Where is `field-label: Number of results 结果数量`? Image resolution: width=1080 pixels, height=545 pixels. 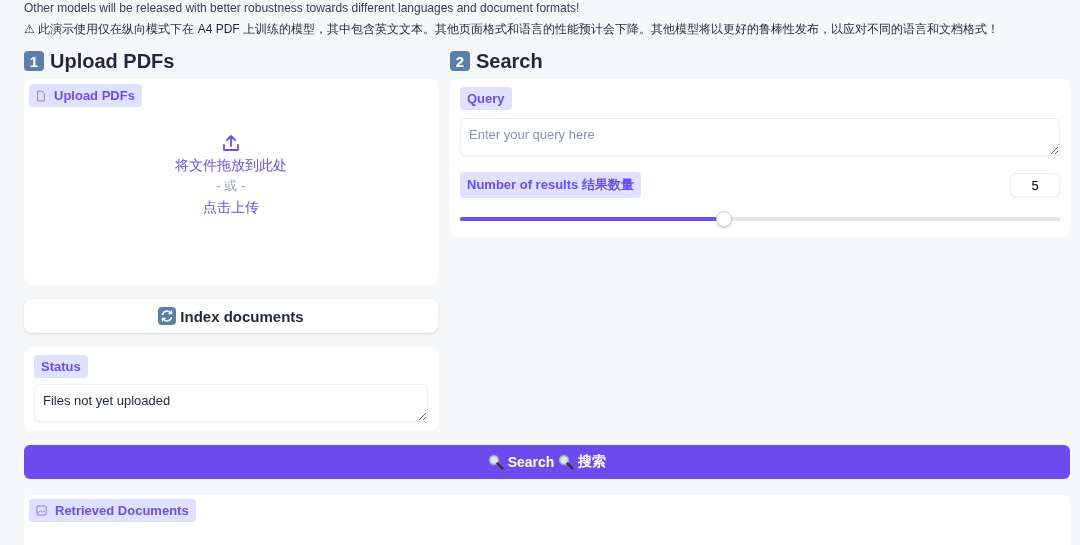
field-label: Number of results 结果数量 is located at coordinates (550, 185).